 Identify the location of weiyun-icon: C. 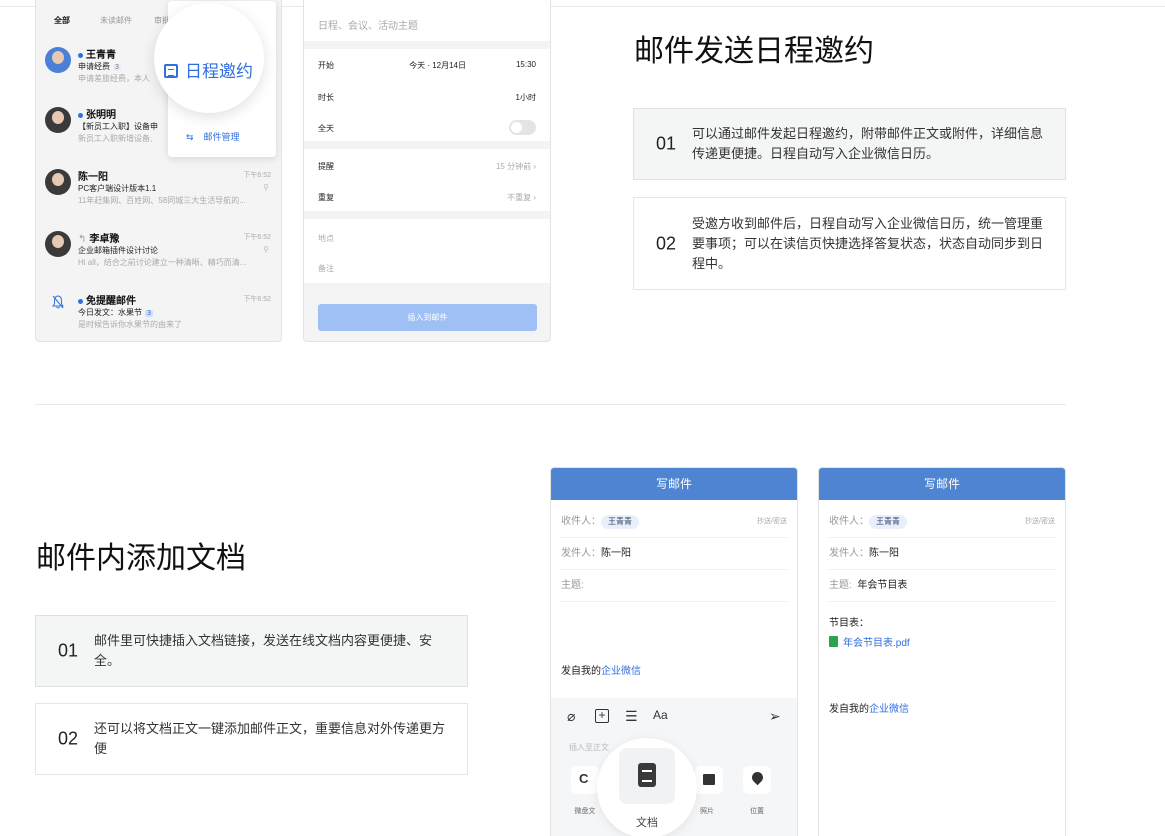
(584, 778).